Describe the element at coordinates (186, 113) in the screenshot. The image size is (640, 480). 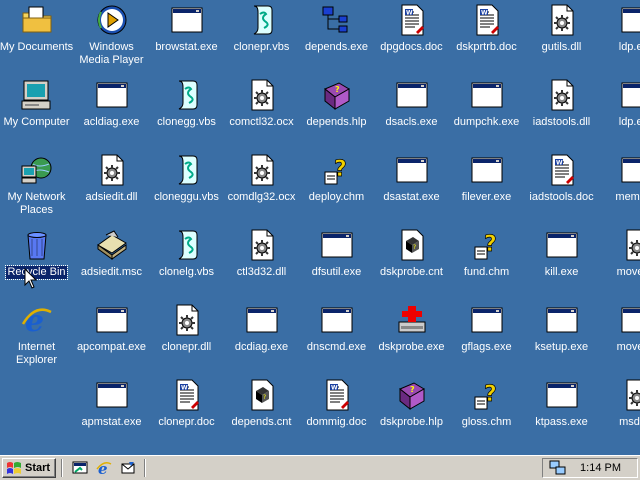
I see `desktop-icon-clonegg-vbs: clonegg.vbs` at that location.